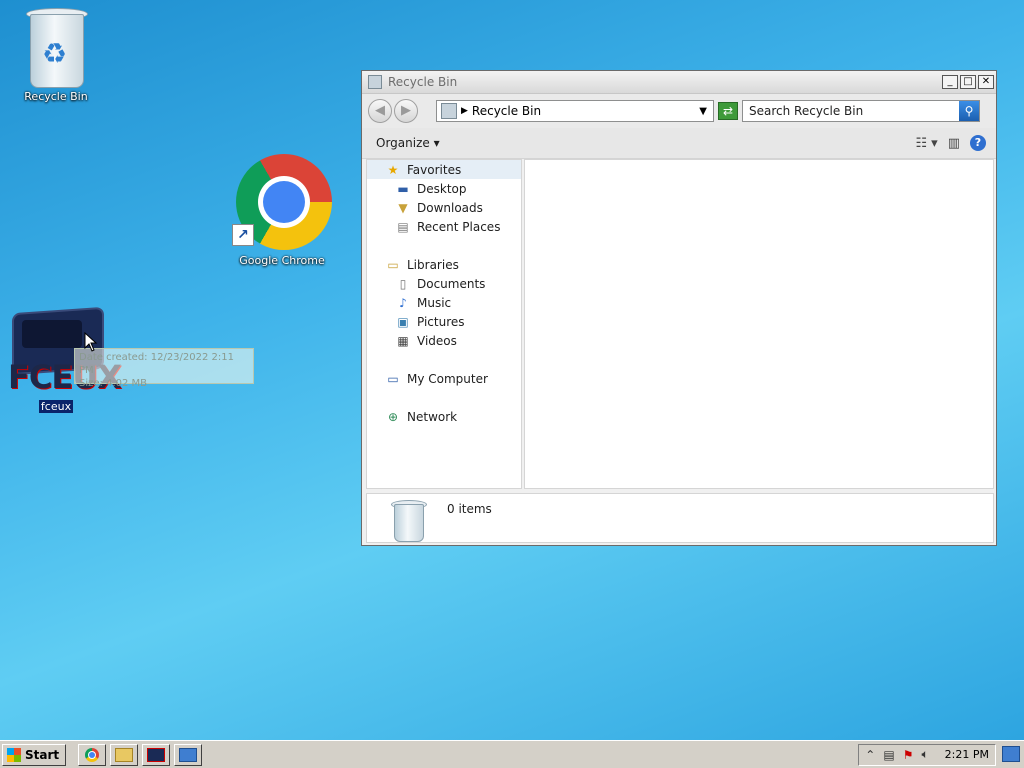 The width and height of the screenshot is (1024, 768). What do you see at coordinates (409, 520) in the screenshot?
I see `recycle-bin-icon` at bounding box center [409, 520].